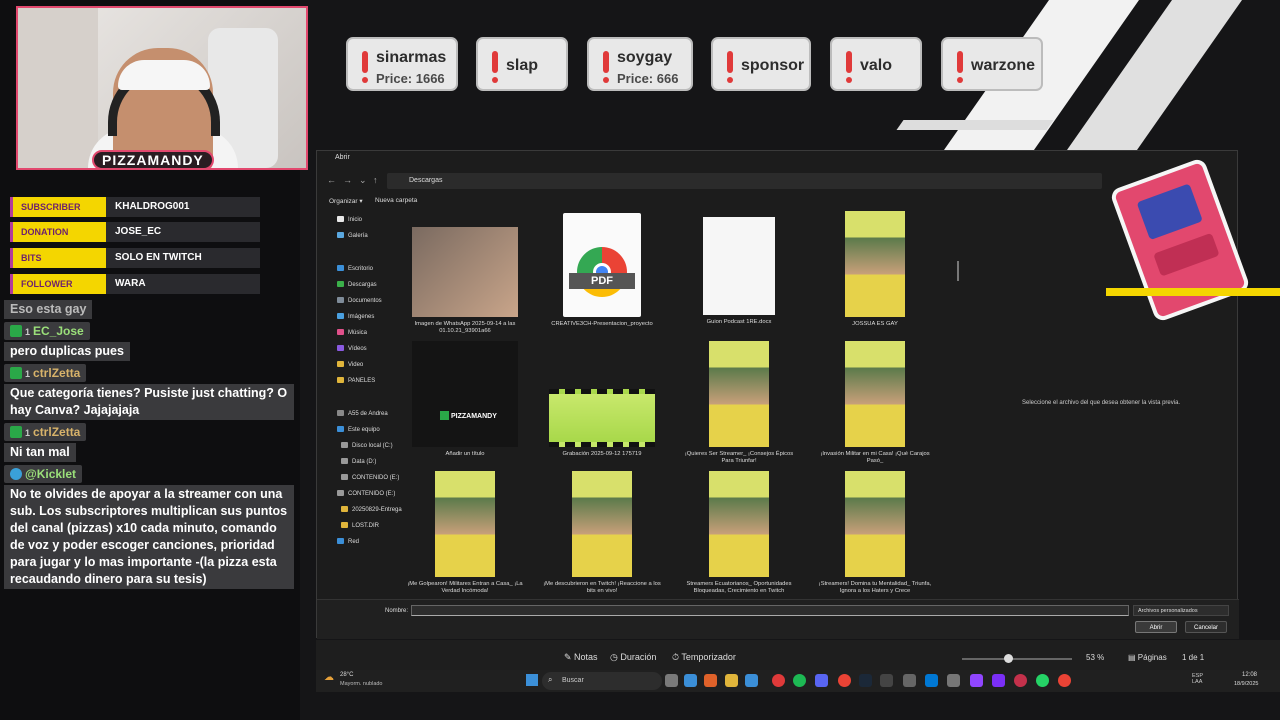  What do you see at coordinates (976, 680) in the screenshot?
I see `twitch-icon` at bounding box center [976, 680].